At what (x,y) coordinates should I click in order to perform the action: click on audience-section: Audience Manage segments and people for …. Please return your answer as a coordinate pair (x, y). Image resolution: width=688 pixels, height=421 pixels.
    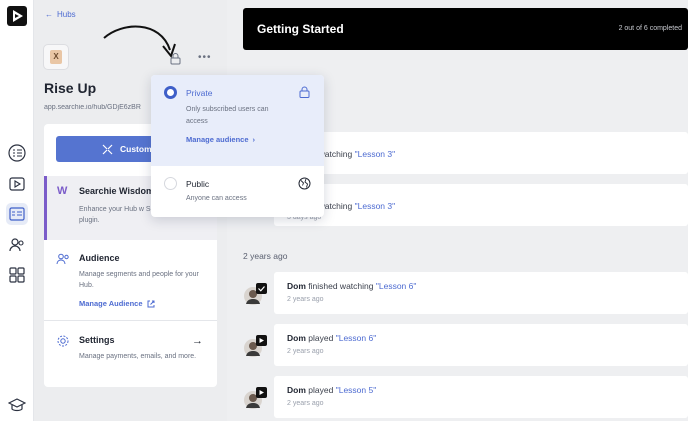
    Looking at the image, I should click on (130, 283).